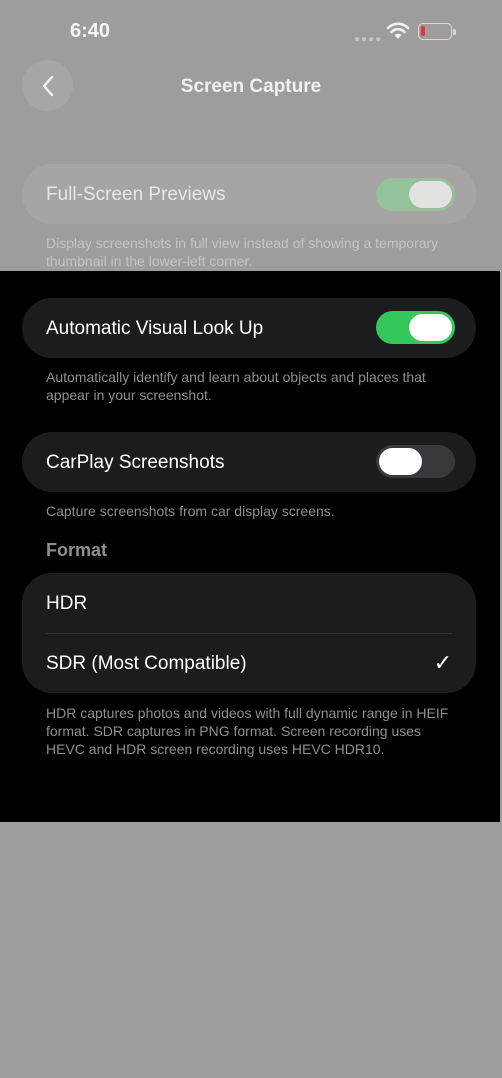  I want to click on format-section-header: Format, so click(77, 550).